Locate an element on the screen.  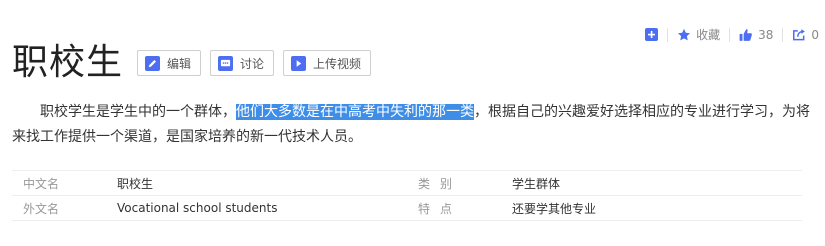
star-icon is located at coordinates (684, 34).